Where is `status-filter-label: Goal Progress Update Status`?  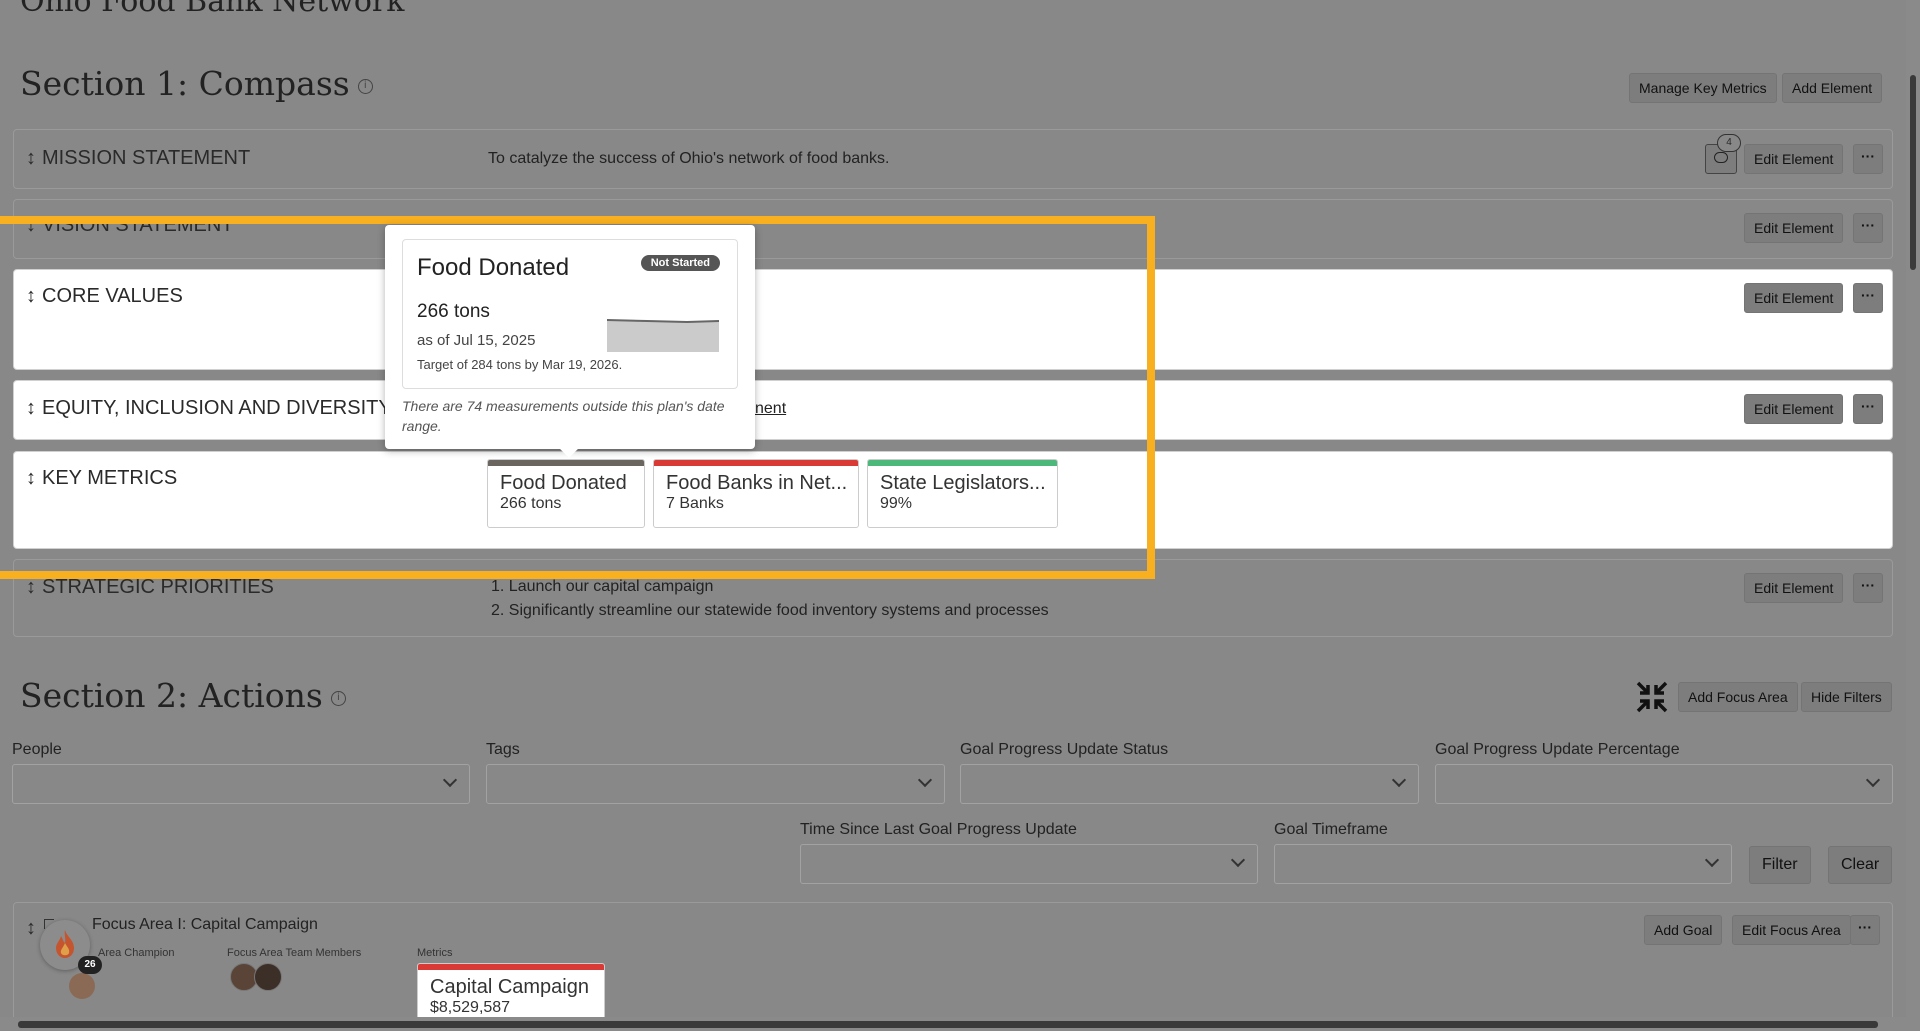
status-filter-label: Goal Progress Update Status is located at coordinates (1064, 749).